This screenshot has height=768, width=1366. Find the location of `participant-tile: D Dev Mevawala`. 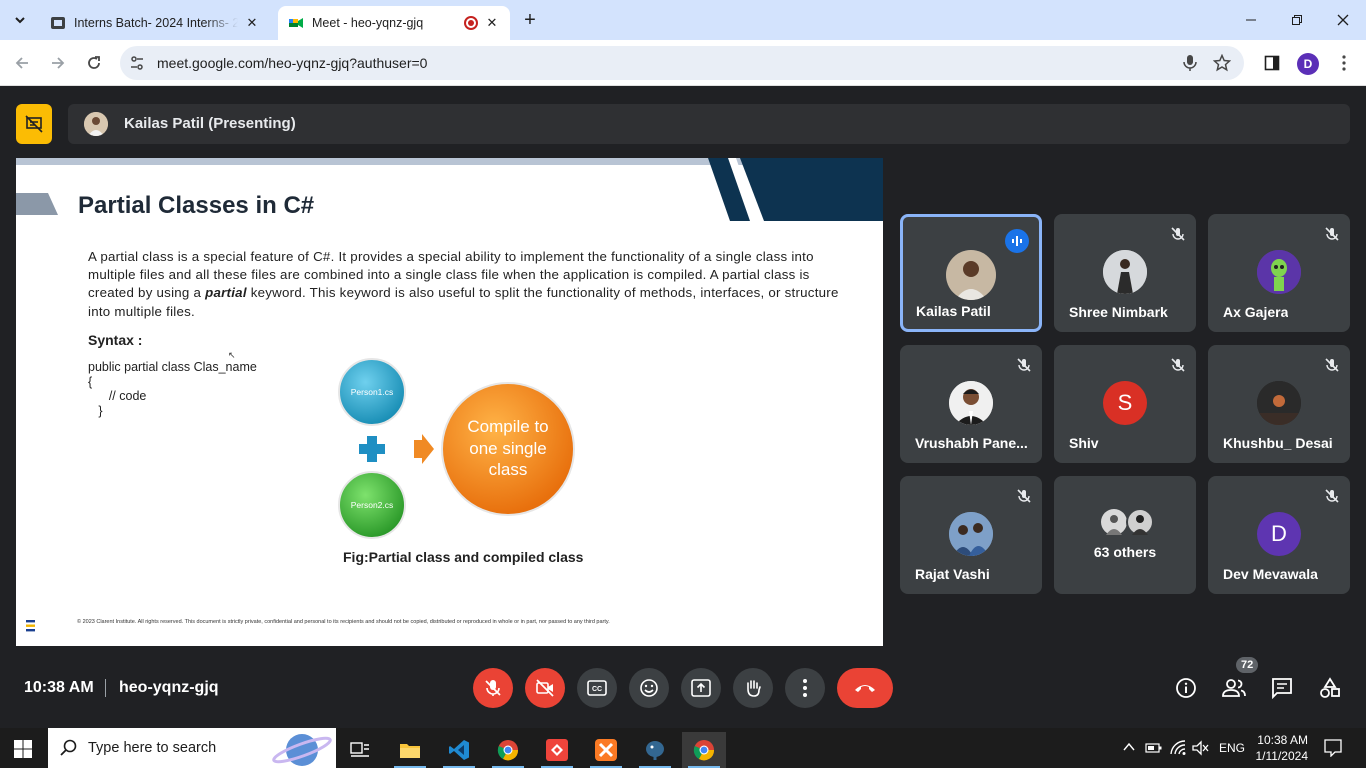

participant-tile: D Dev Mevawala is located at coordinates (1279, 535).